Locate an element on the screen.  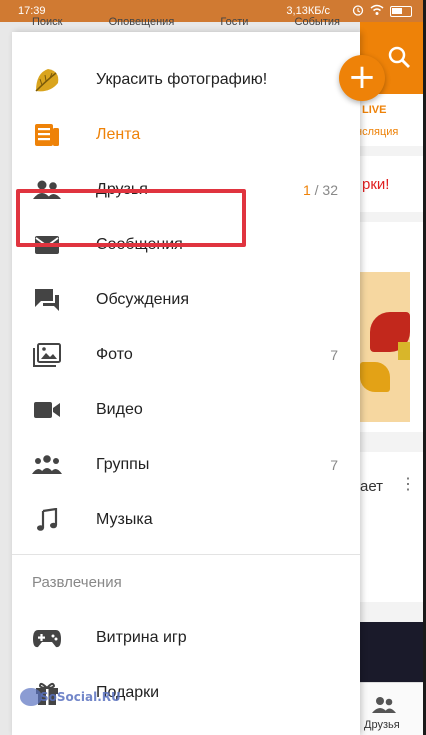
groups-count: 7 is located at coordinates (334, 464).